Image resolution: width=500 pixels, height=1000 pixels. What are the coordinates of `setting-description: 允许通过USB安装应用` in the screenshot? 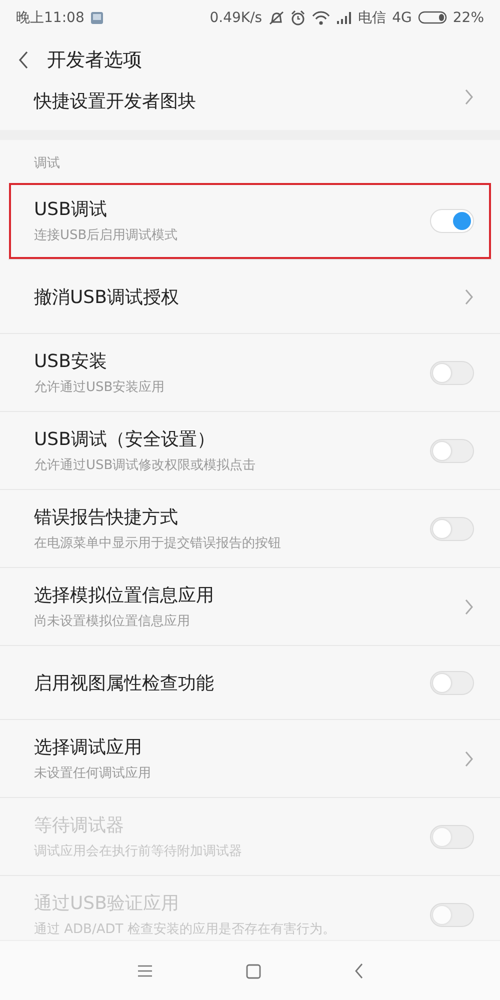 It's located at (100, 387).